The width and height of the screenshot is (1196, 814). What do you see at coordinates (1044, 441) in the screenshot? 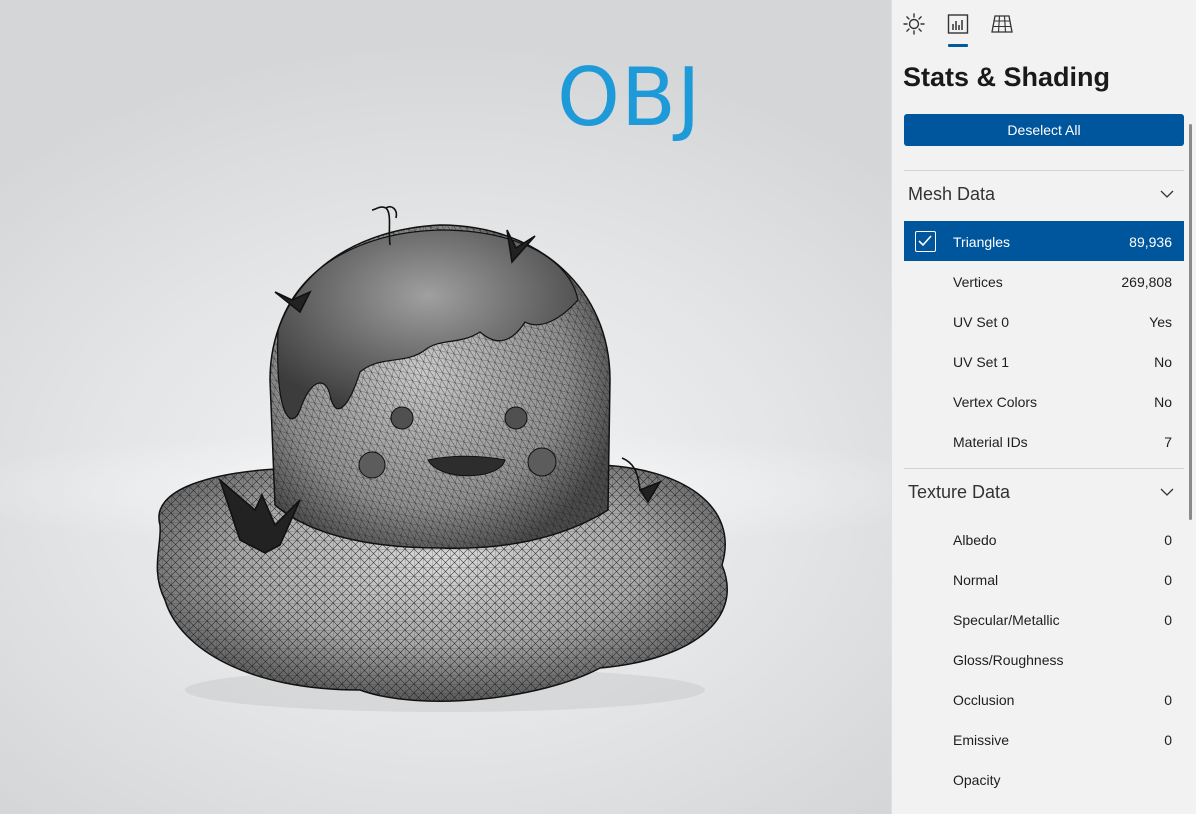
I see `mesh-row-material-ids: Material IDs 7` at bounding box center [1044, 441].